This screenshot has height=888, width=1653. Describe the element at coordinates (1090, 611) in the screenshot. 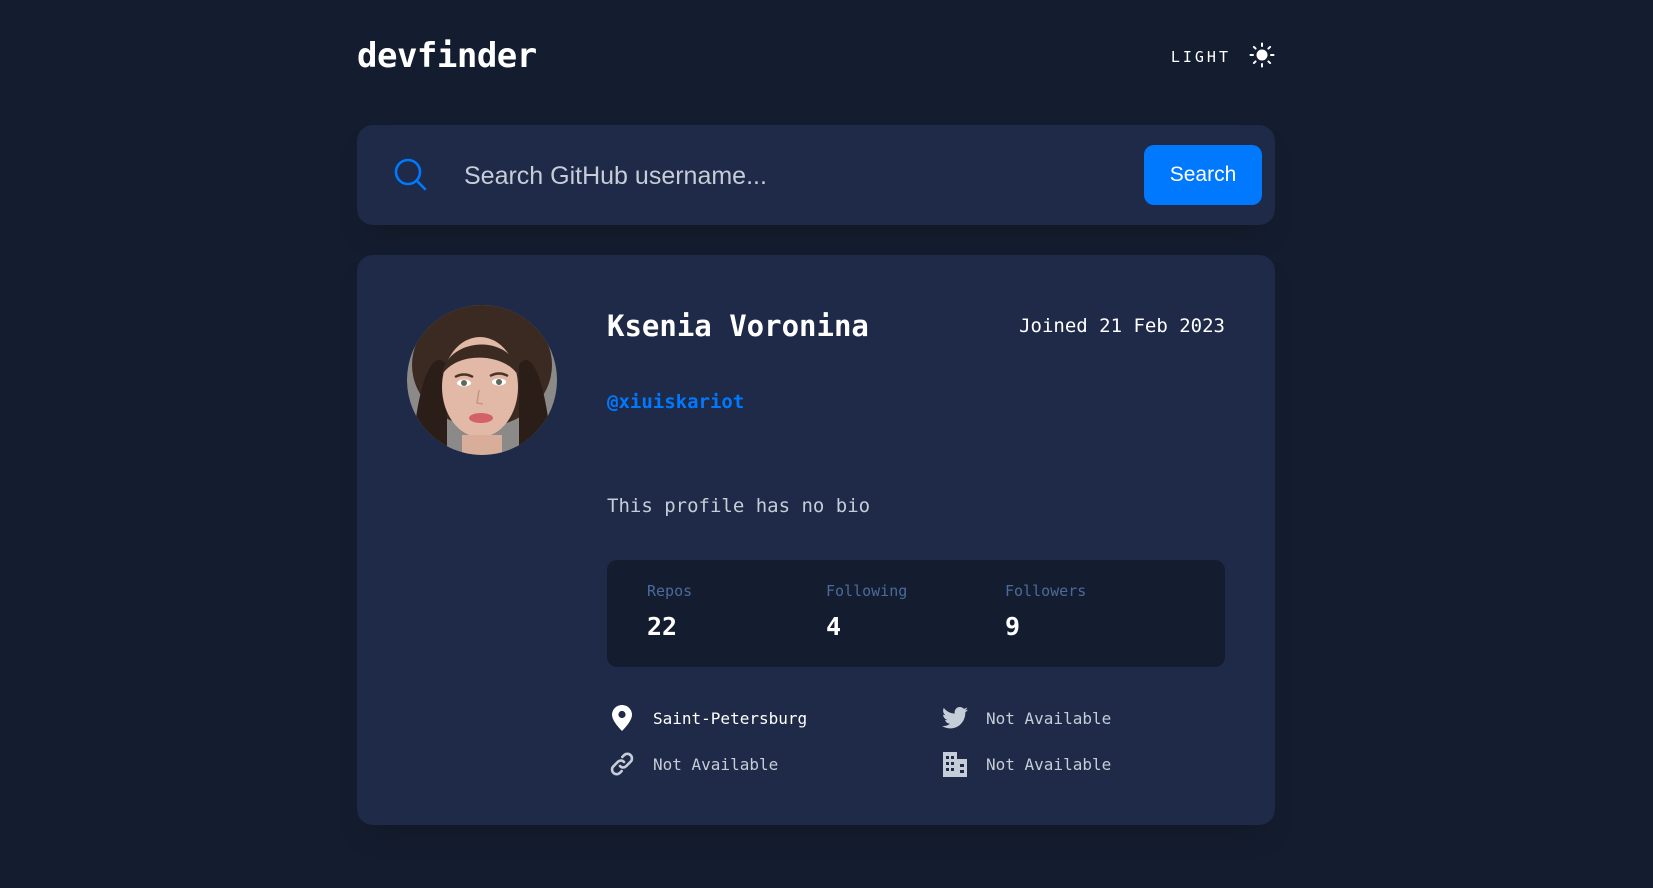

I see `stat-followers: Followers 9` at that location.